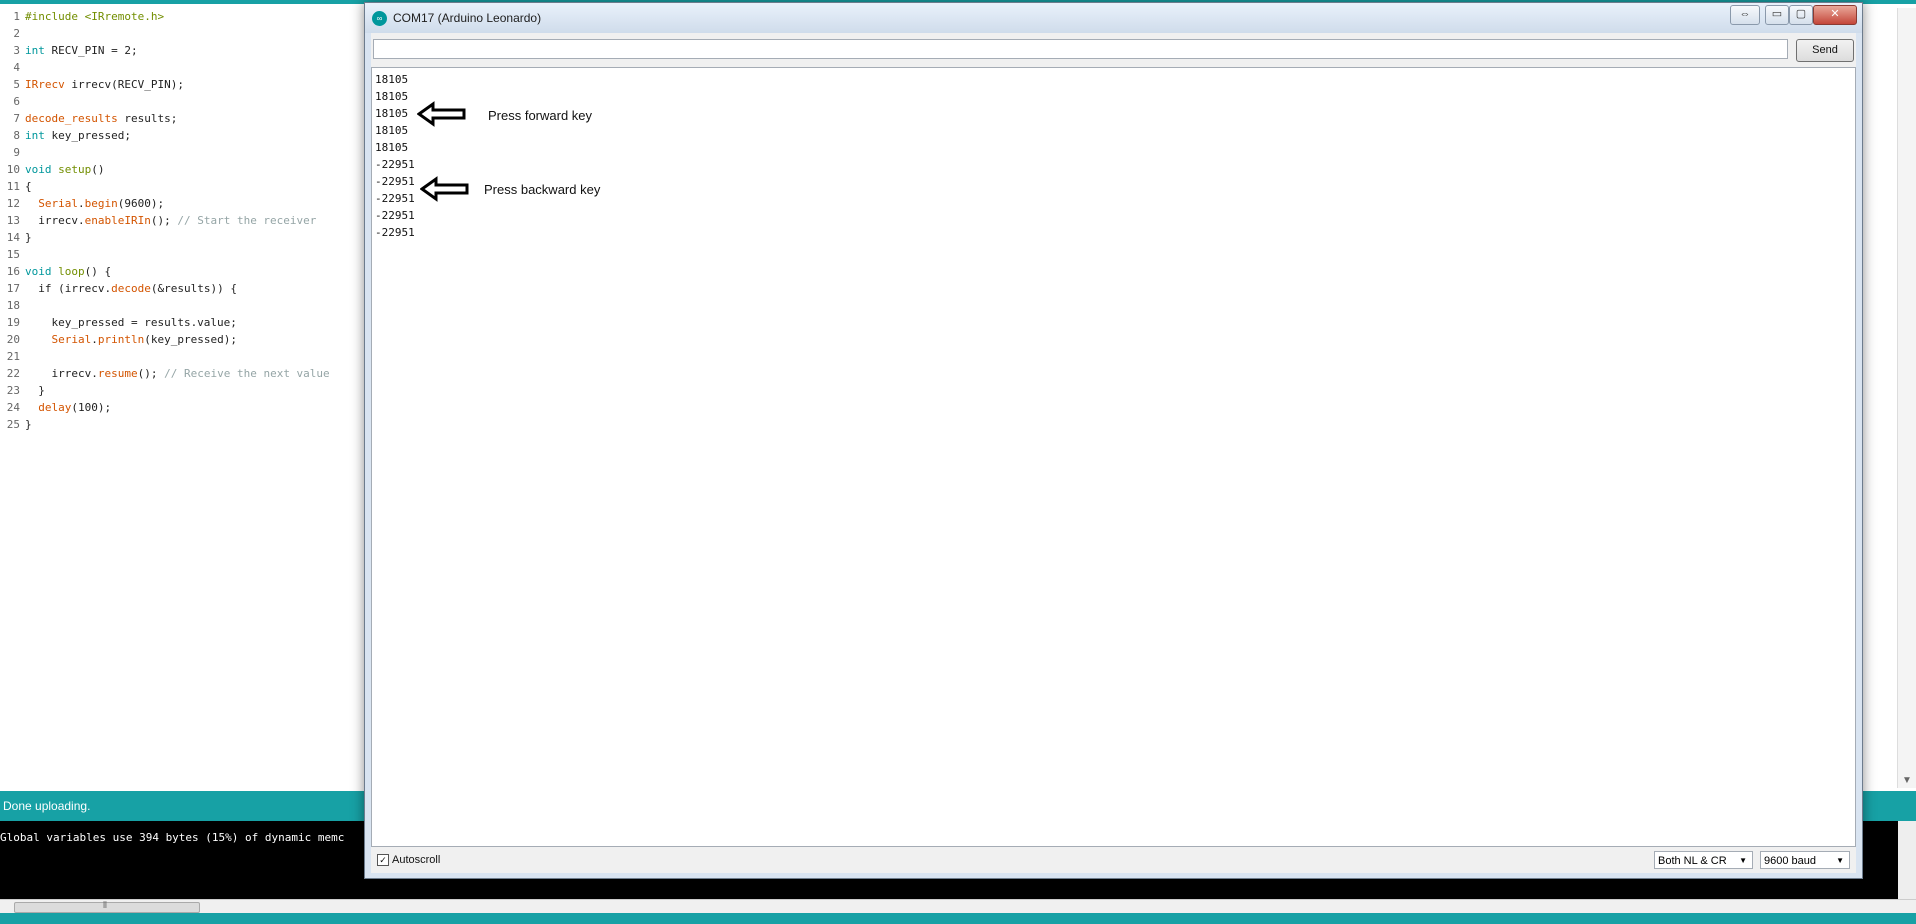 The image size is (1916, 924). Describe the element at coordinates (71, 339) in the screenshot. I see `code-token: Serial` at that location.